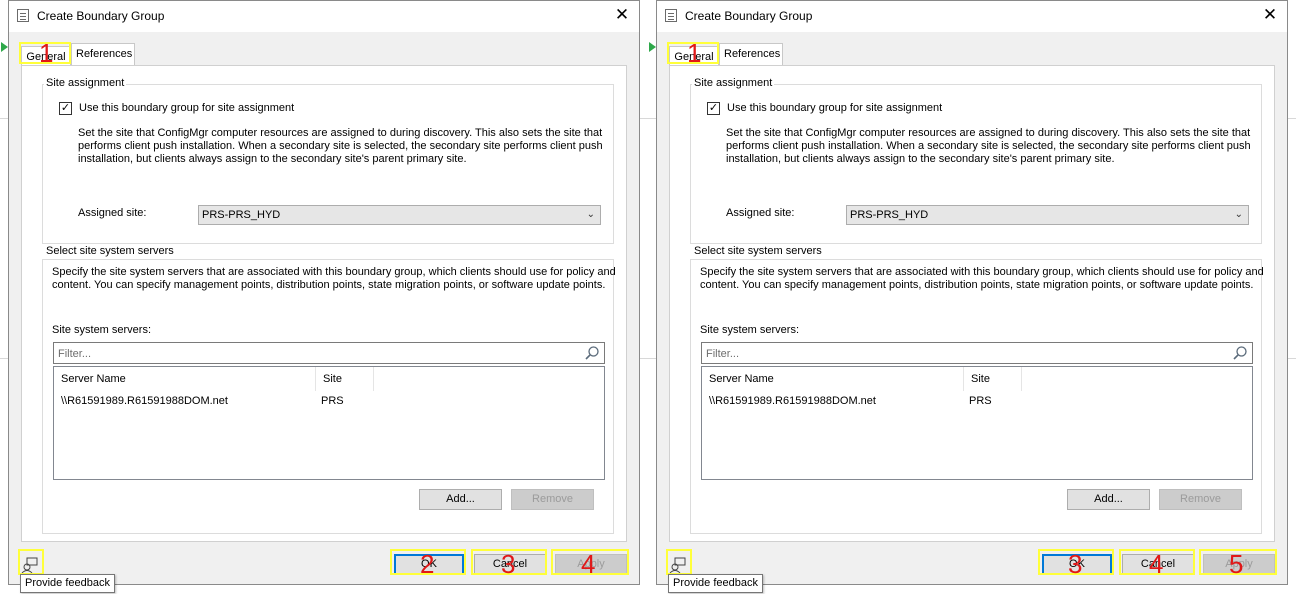 This screenshot has height=594, width=1296. I want to click on annotation-number-cancel: 3, so click(508, 564).